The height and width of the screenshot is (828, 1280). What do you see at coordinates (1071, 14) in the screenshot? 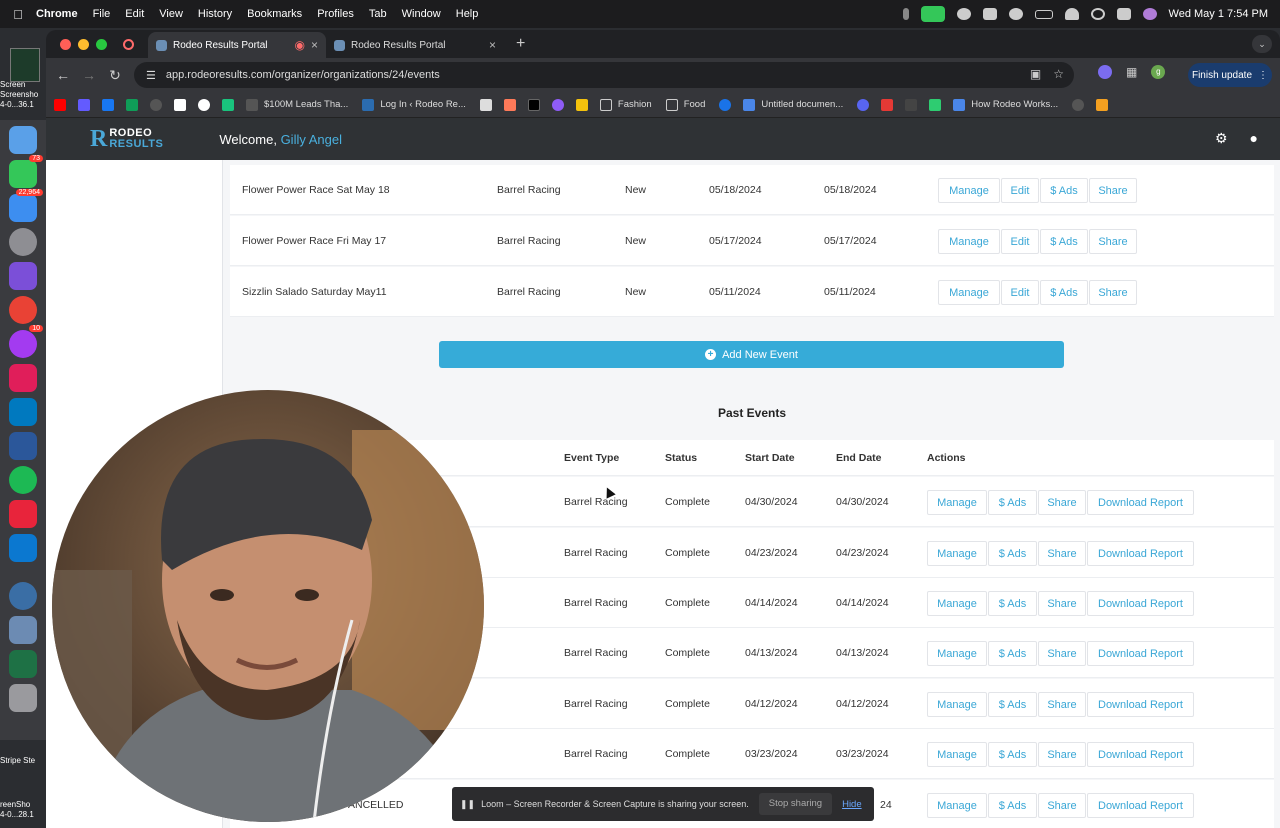
I see `wifi-icon` at bounding box center [1071, 14].